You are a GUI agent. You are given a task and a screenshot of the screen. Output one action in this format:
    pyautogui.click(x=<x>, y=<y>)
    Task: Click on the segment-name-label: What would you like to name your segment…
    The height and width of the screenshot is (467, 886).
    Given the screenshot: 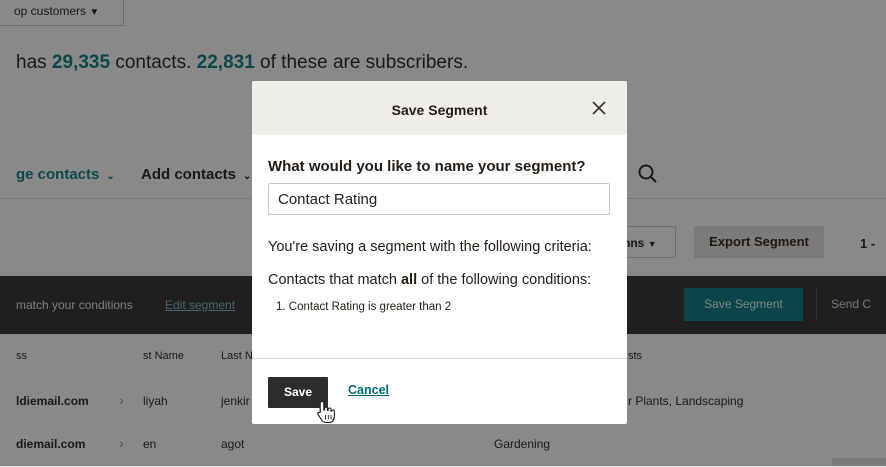 What is the action you would take?
    pyautogui.click(x=427, y=166)
    